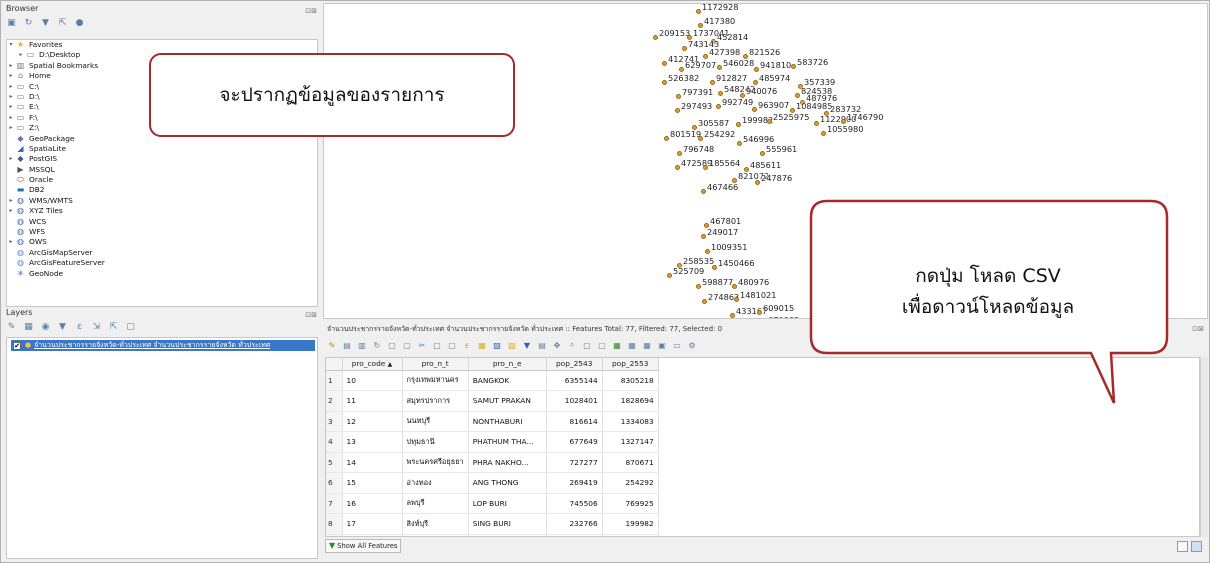  What do you see at coordinates (512, 345) in the screenshot?
I see `deselect-icon: ▨` at bounding box center [512, 345].